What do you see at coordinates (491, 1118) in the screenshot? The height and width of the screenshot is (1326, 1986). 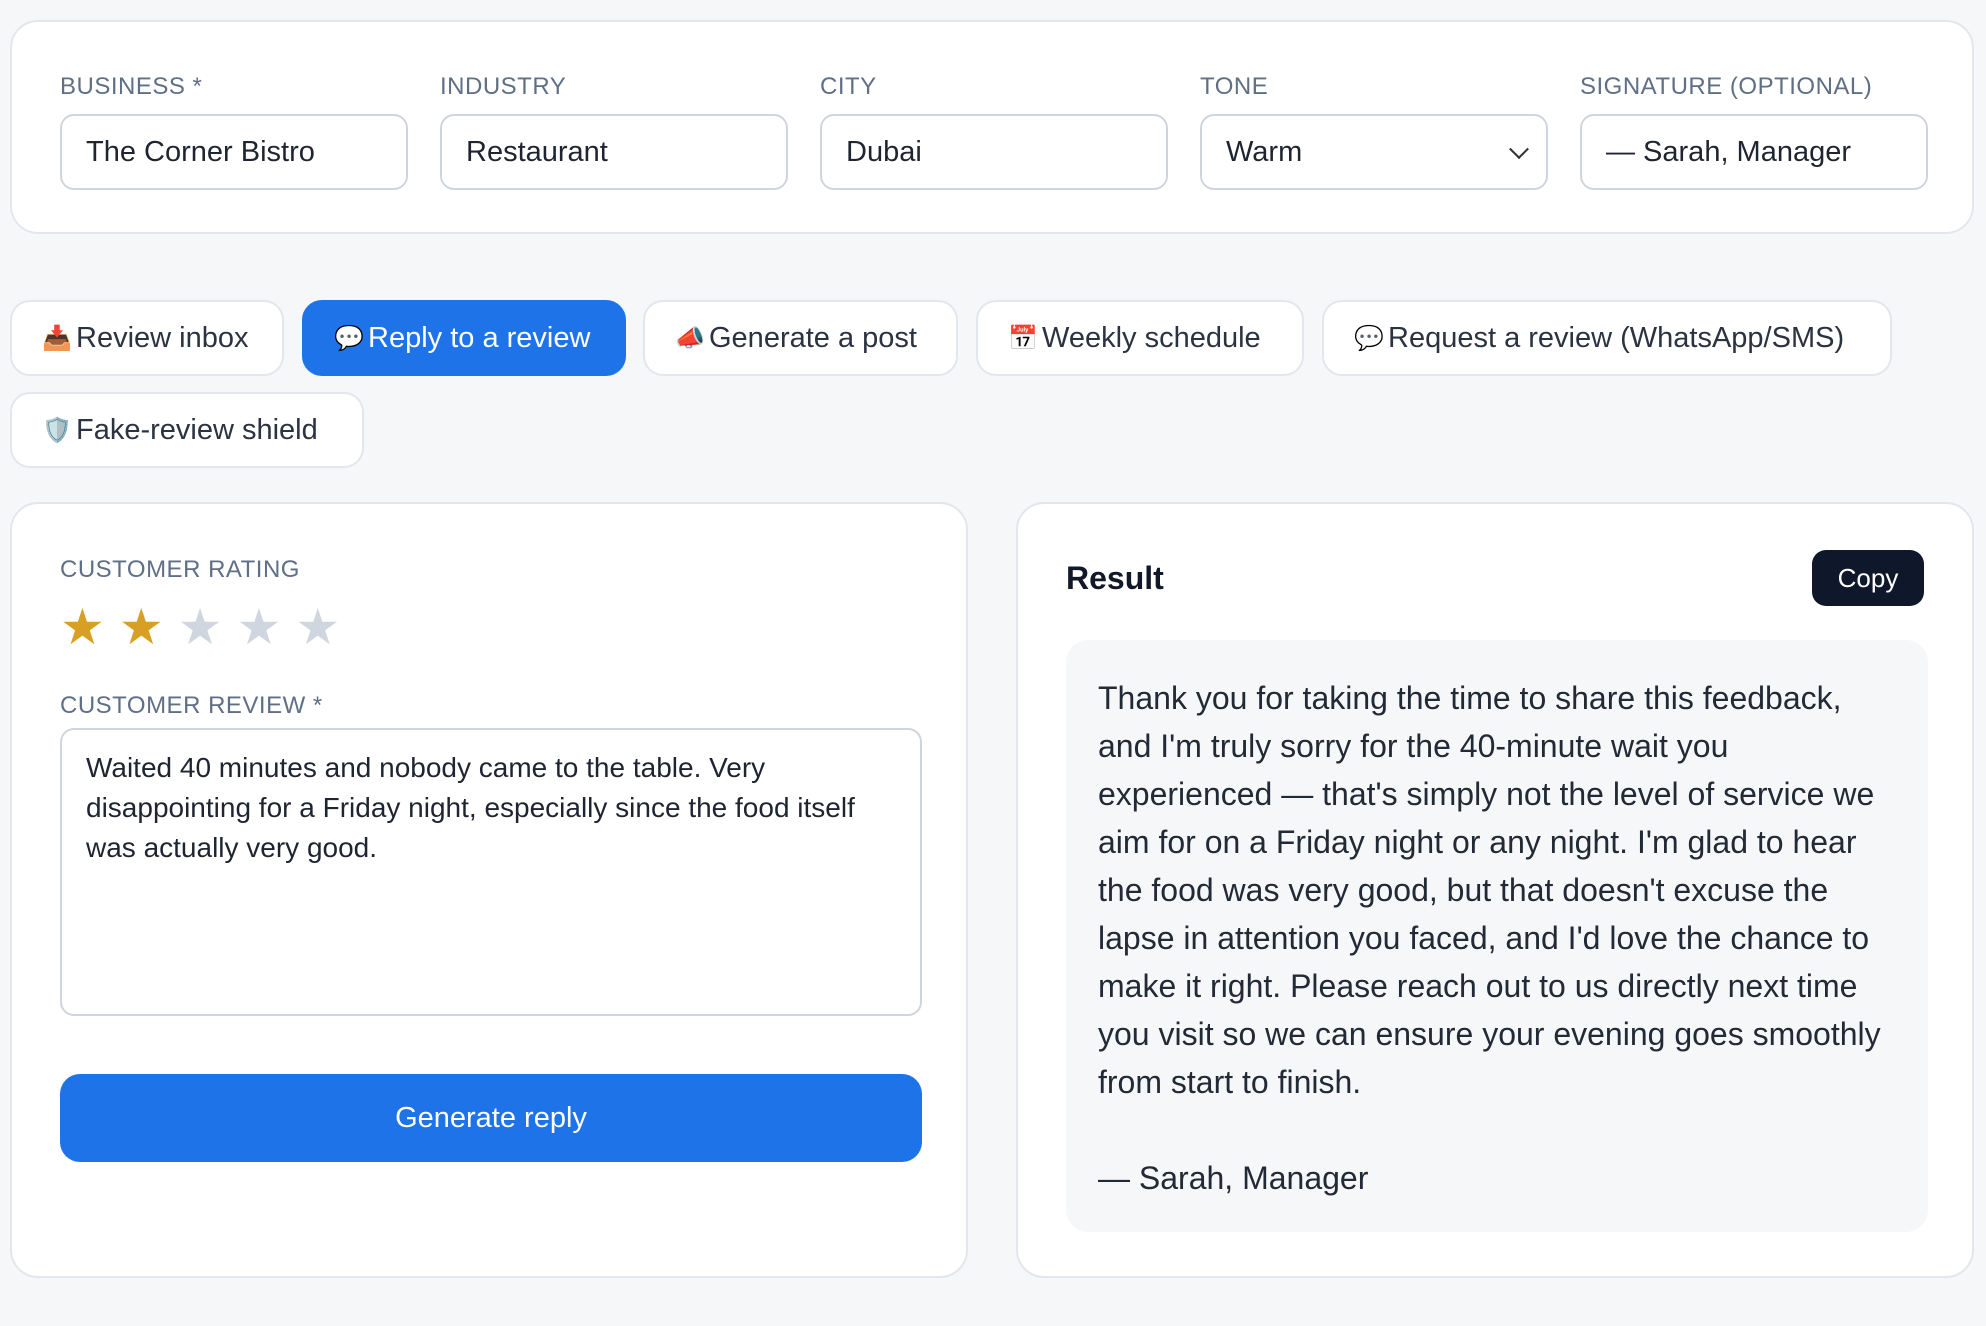 I see `generate-reply-button: Generate reply` at bounding box center [491, 1118].